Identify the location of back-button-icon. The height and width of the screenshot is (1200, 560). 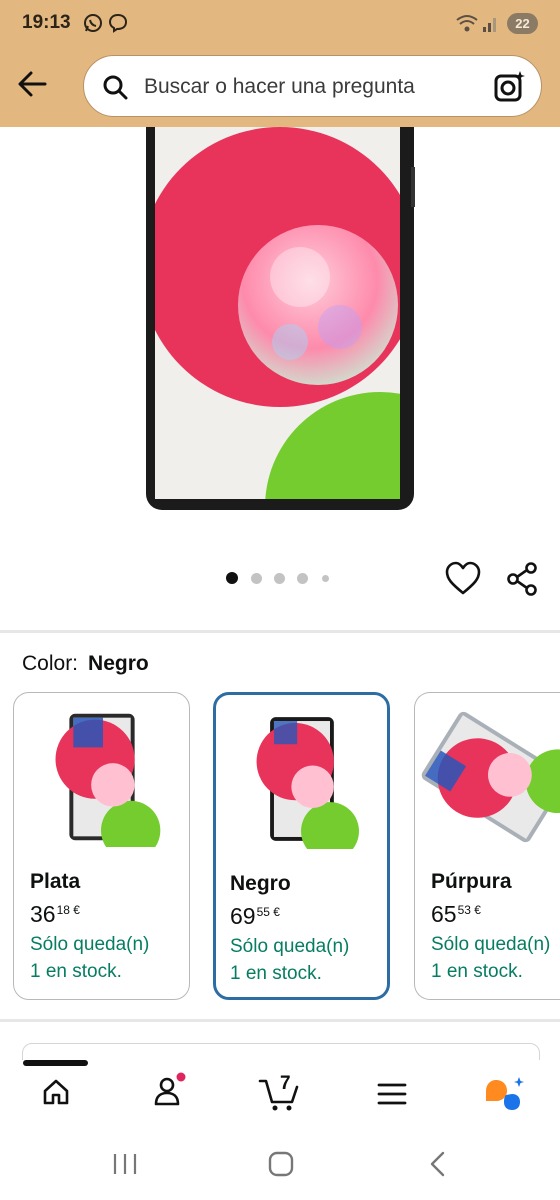
(438, 1164).